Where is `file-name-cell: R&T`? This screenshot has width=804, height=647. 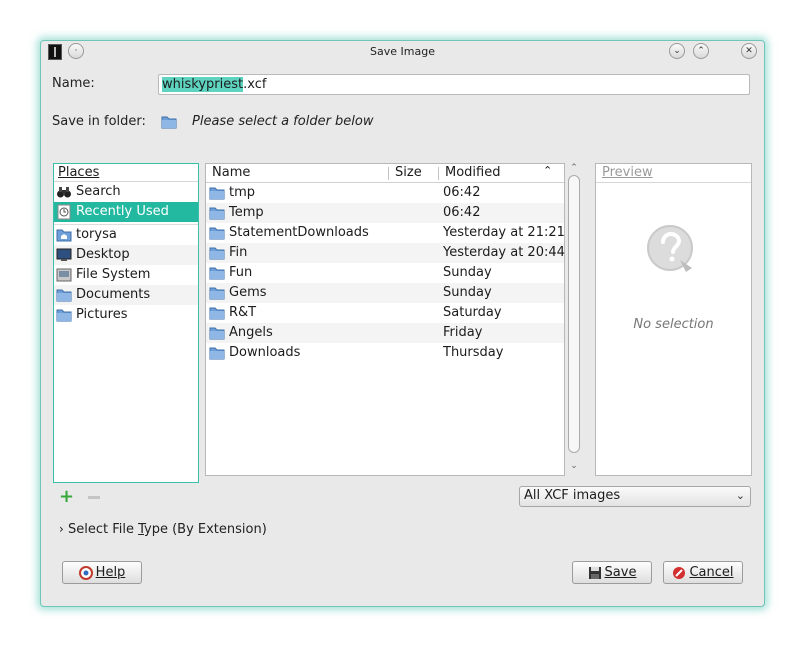 file-name-cell: R&T is located at coordinates (232, 312).